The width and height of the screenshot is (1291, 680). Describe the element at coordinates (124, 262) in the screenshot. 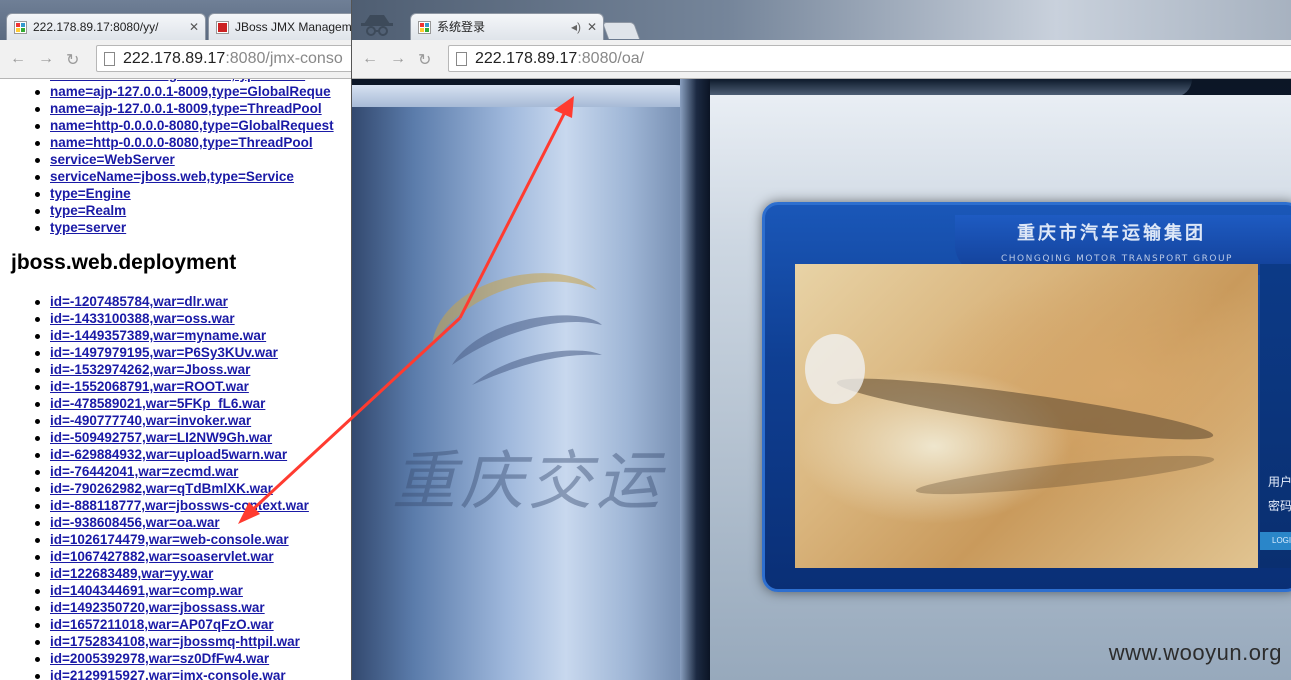

I see `section-heading: jboss.web.deployment` at that location.